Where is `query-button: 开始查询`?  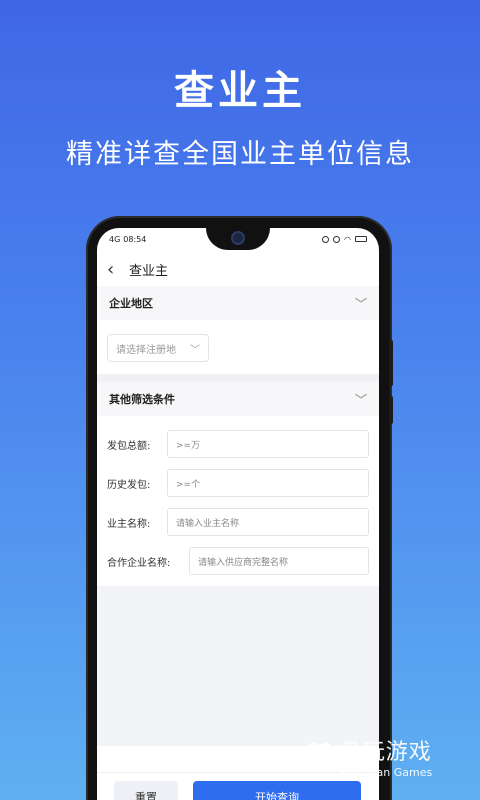 query-button: 开始查询 is located at coordinates (277, 790).